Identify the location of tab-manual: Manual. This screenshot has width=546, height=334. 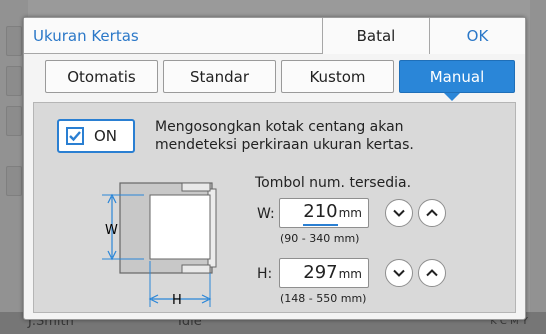
(457, 76).